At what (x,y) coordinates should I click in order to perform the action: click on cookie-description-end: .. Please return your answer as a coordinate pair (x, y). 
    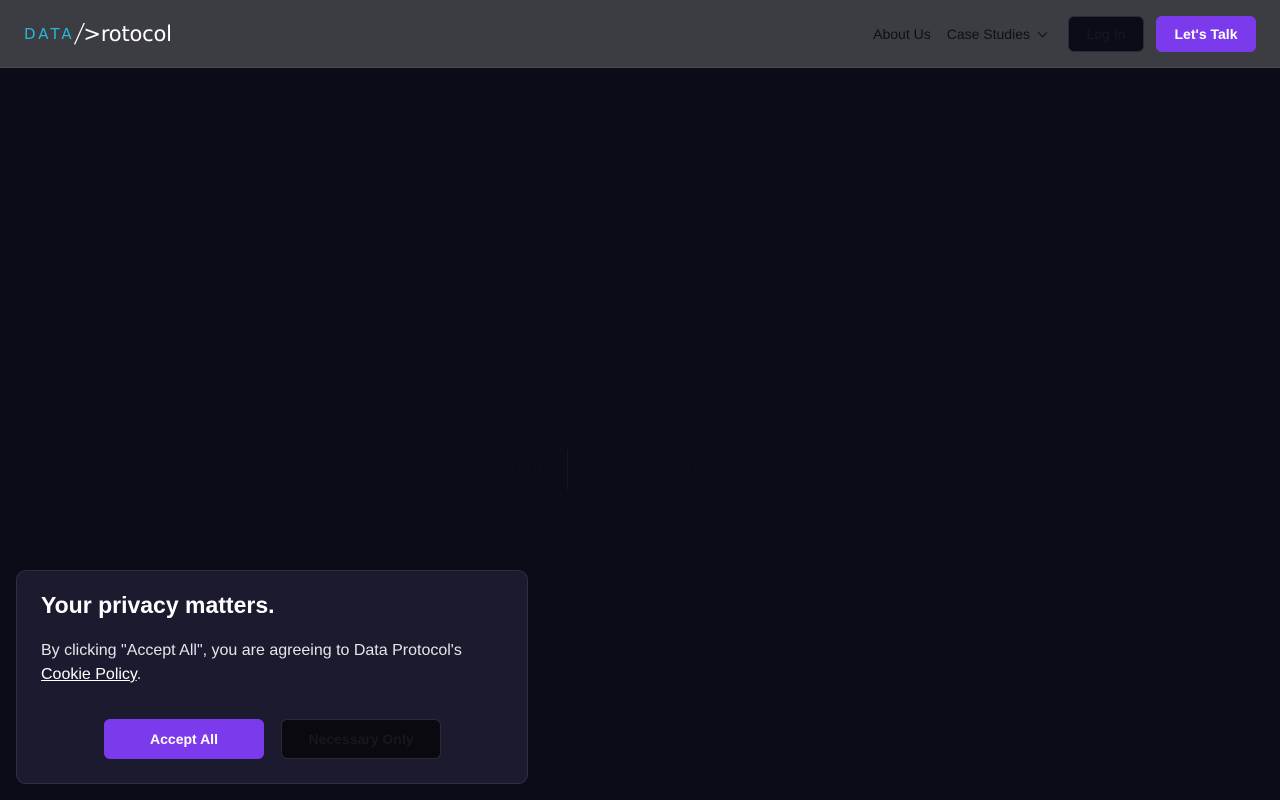
    Looking at the image, I should click on (139, 674).